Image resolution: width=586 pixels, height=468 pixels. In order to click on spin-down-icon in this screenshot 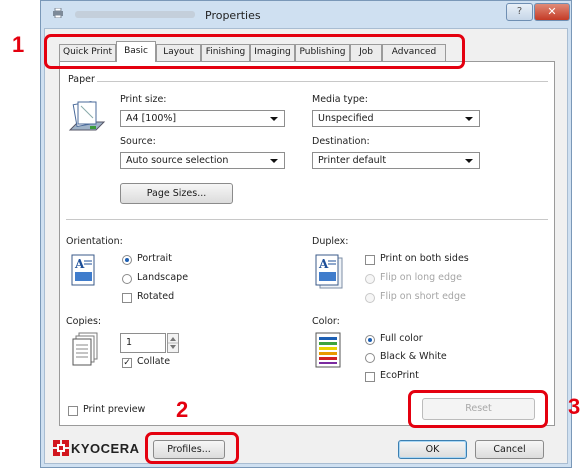, I will do `click(173, 347)`.